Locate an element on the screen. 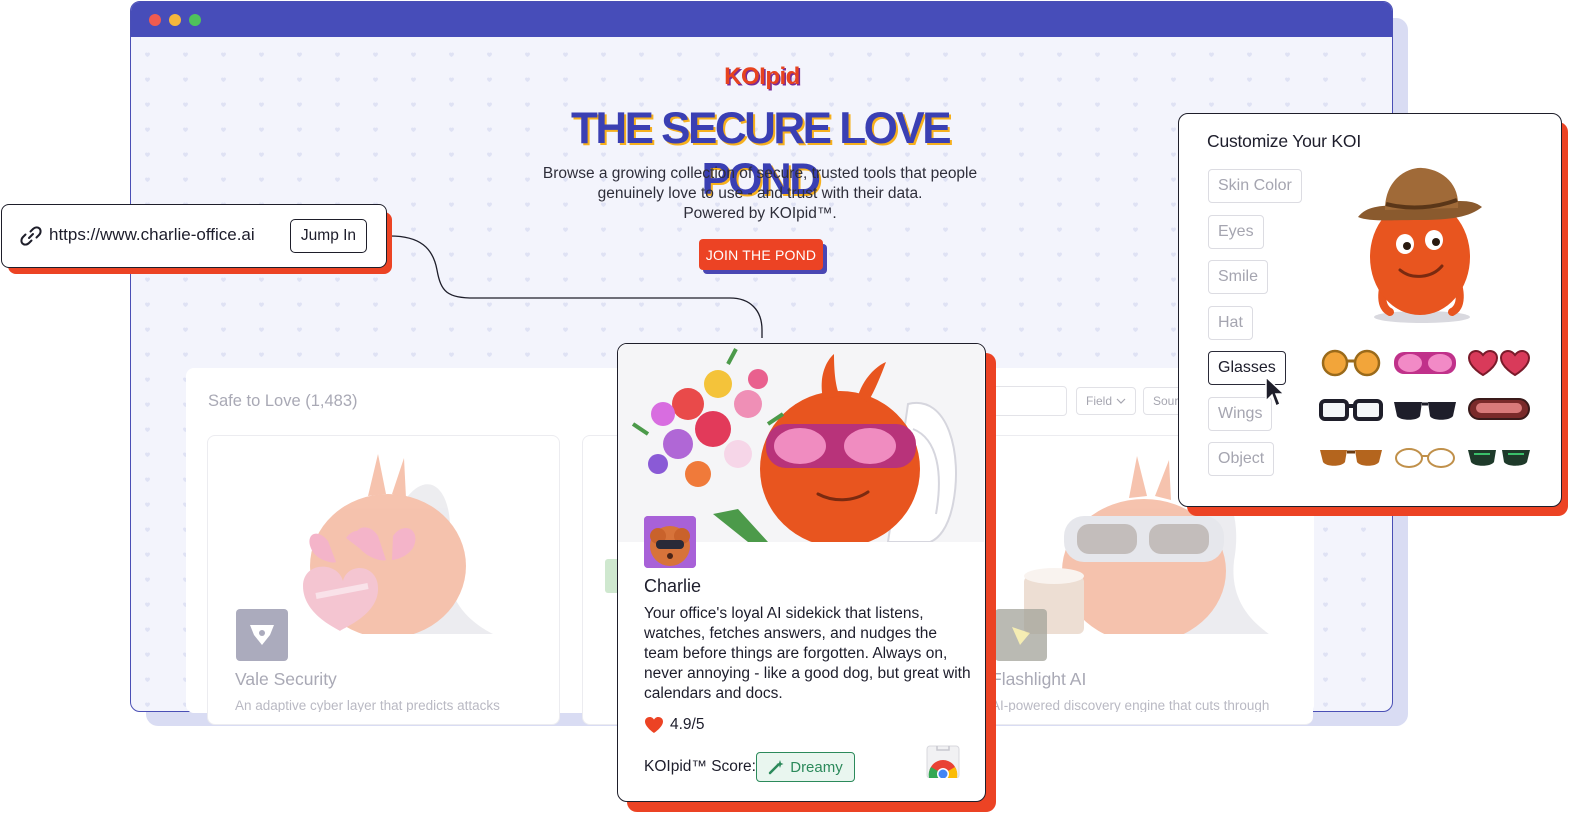  score-badge: Dreamy is located at coordinates (805, 767).